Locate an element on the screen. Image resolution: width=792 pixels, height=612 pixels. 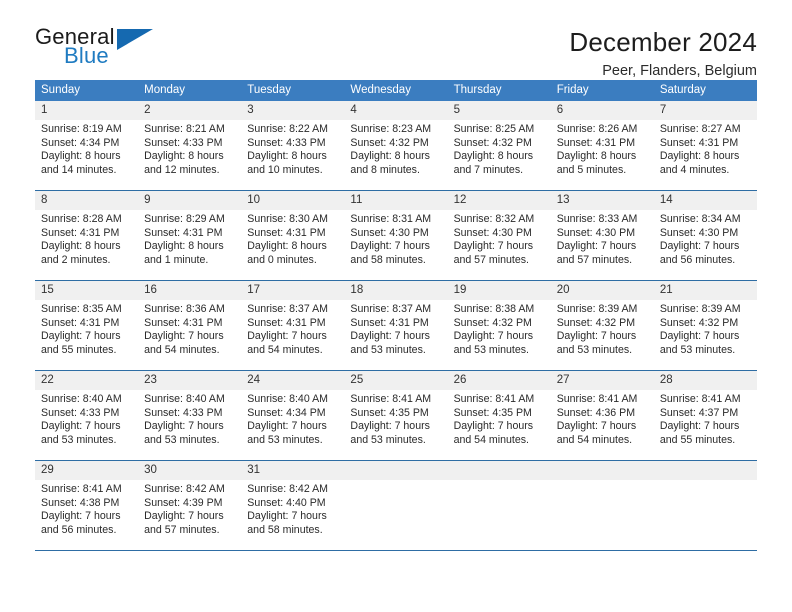
day-sunrise-text: Sunrise: 8:21 AM is located at coordinates (184, 129).